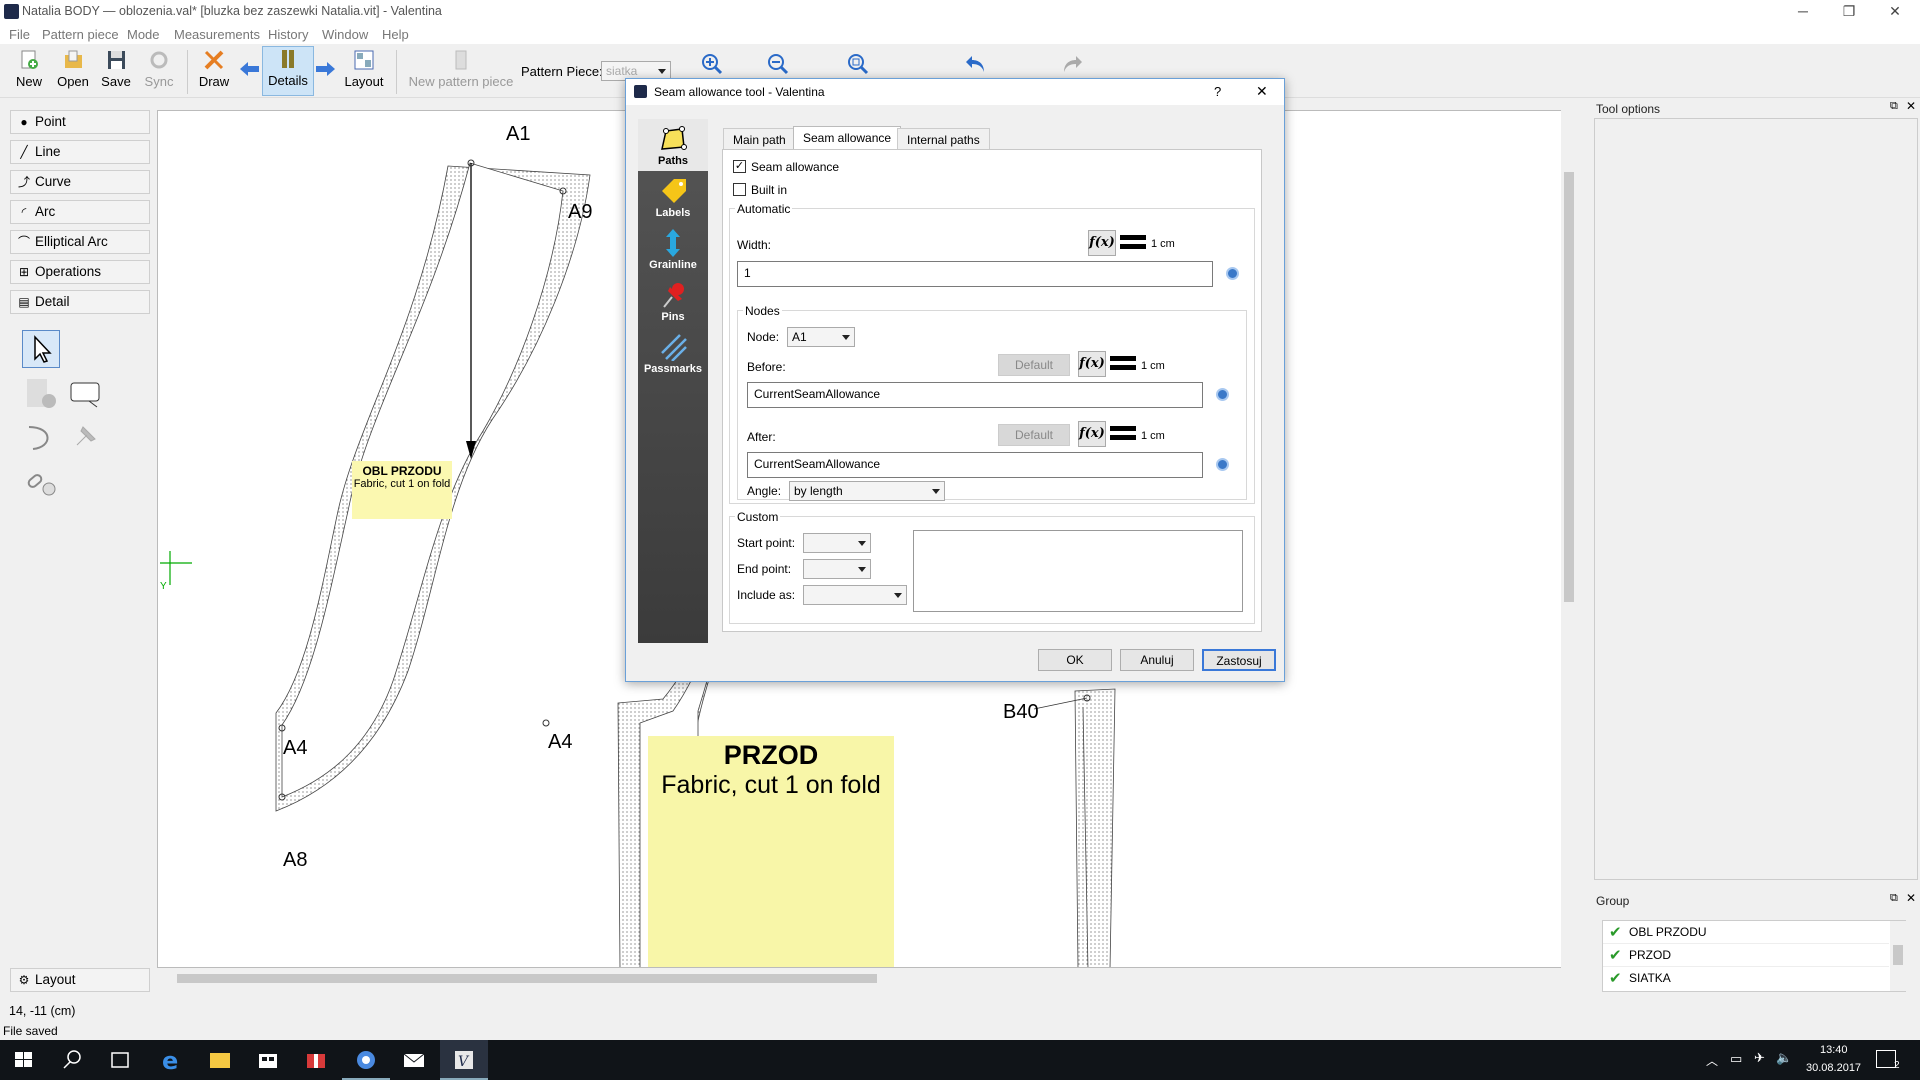 This screenshot has width=1920, height=1080. Describe the element at coordinates (771, 851) in the screenshot. I see `label-przod: PRZOD Fabric, cut 1 on fold` at that location.